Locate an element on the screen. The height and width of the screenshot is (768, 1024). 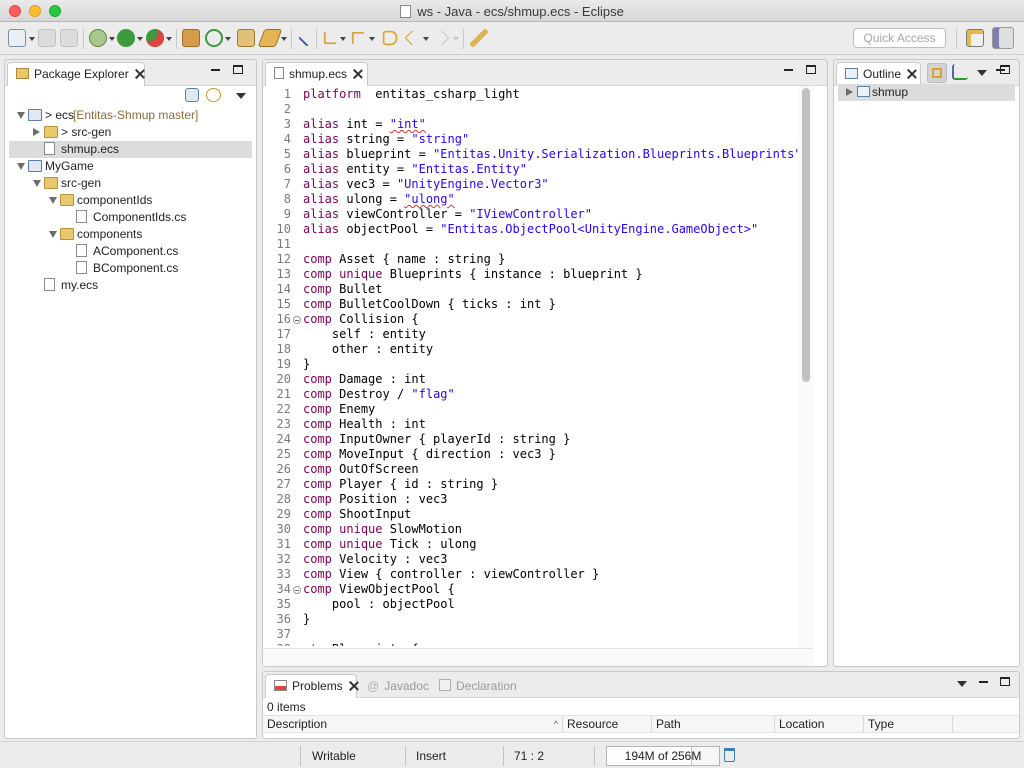
search-icon is located at coordinates (270, 38).